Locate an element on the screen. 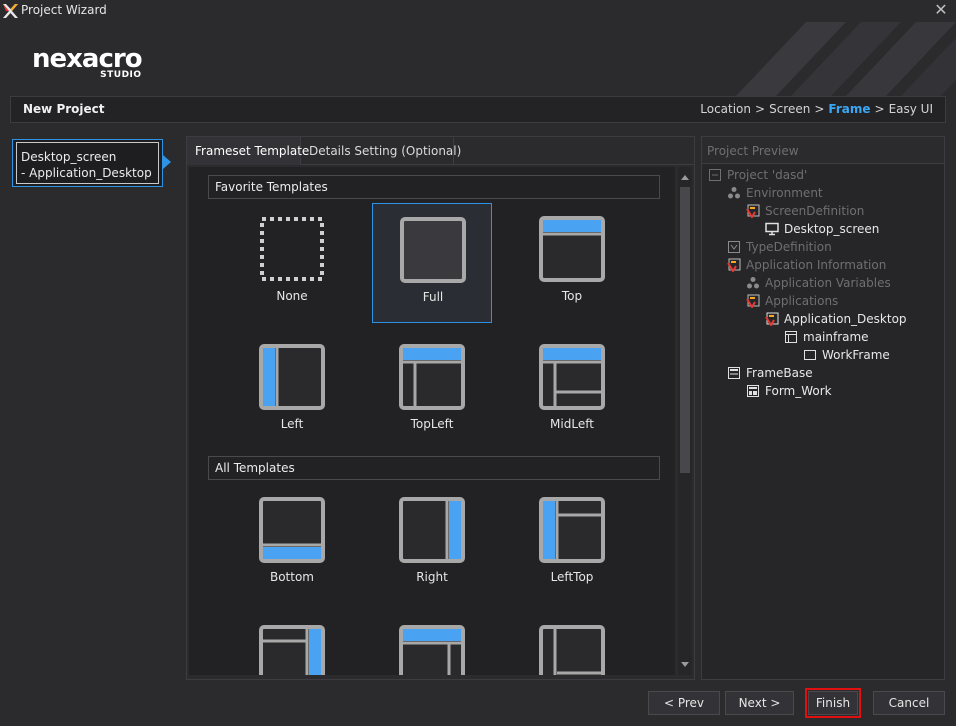  topleft-template-icon is located at coordinates (432, 377).